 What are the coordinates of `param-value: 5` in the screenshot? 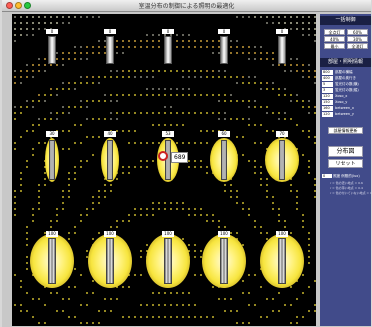 It's located at (327, 84).